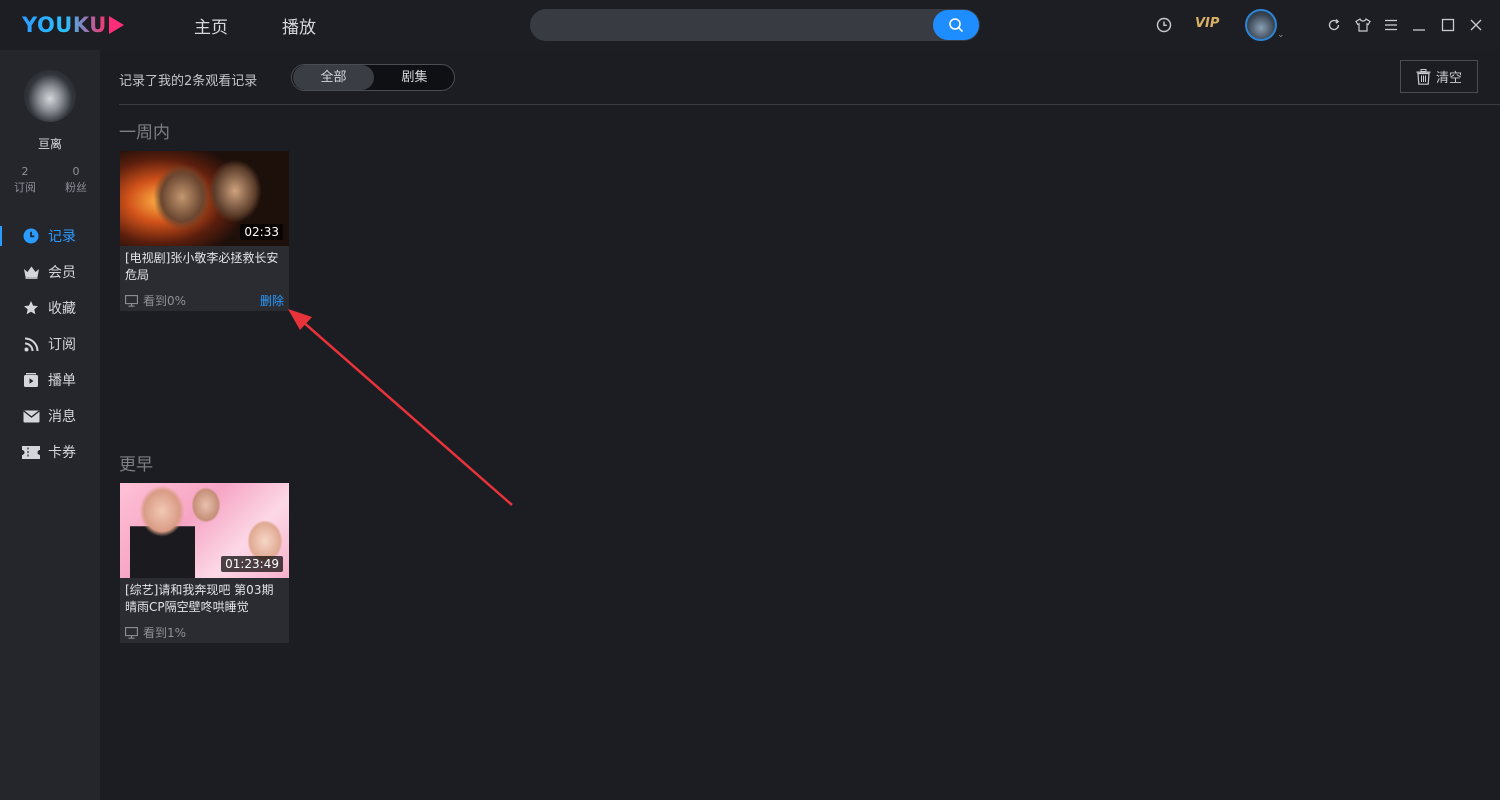  What do you see at coordinates (25, 180) in the screenshot?
I see `subscriptions-stat: 2 订阅` at bounding box center [25, 180].